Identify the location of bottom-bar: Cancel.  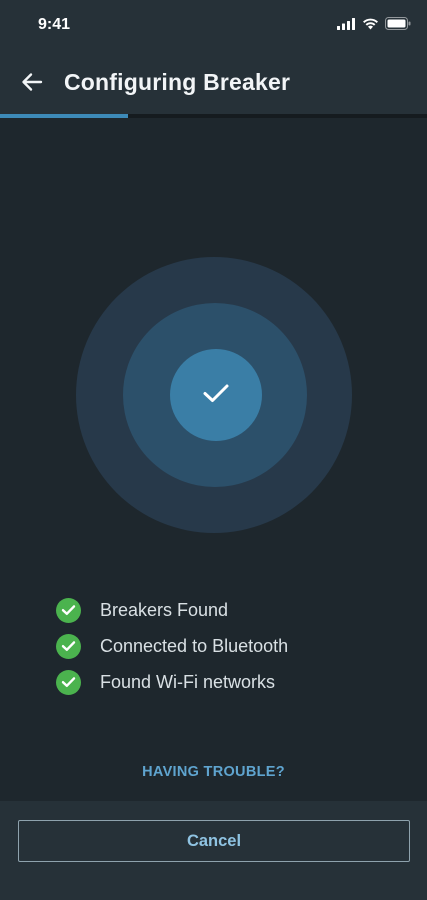
(213, 850).